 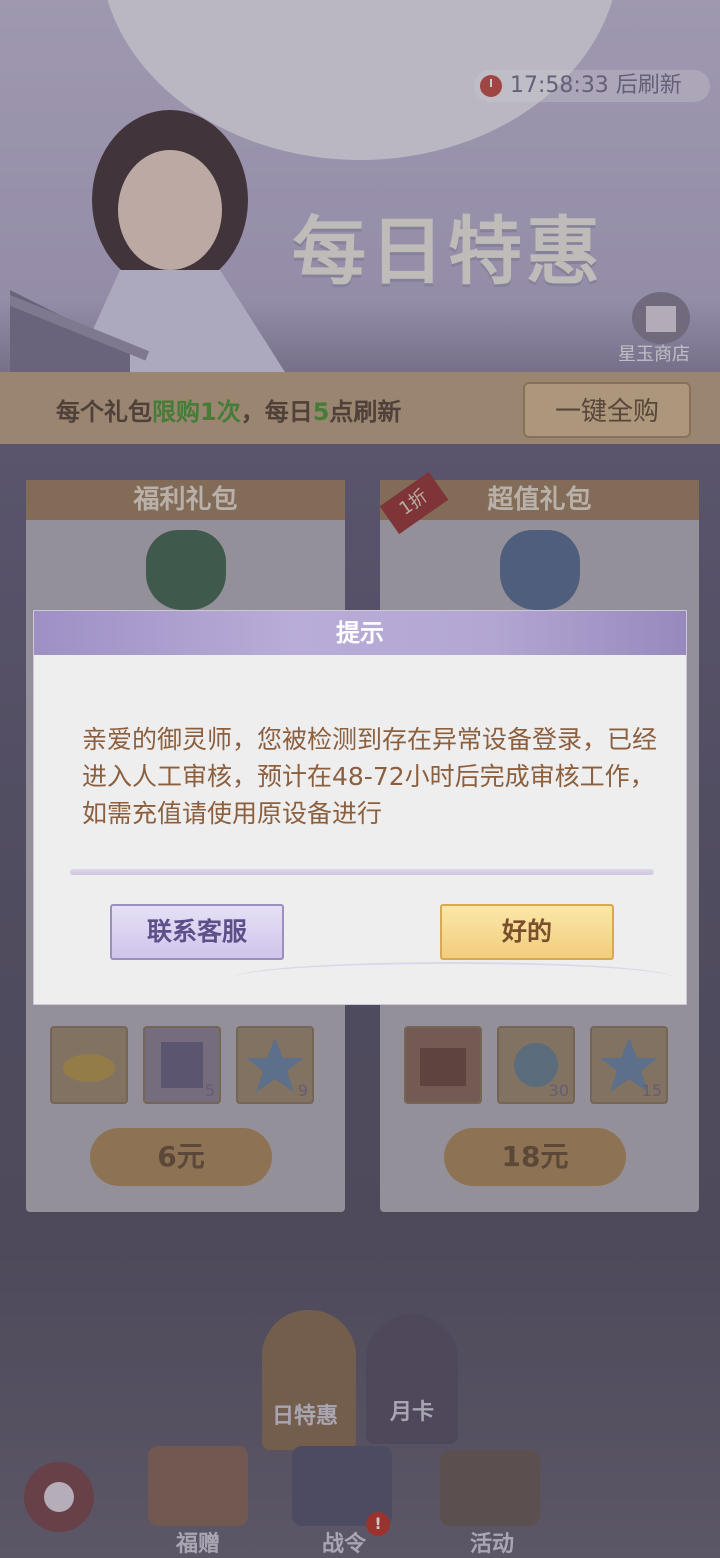 What do you see at coordinates (454, 978) in the screenshot?
I see `decorative-swirl` at bounding box center [454, 978].